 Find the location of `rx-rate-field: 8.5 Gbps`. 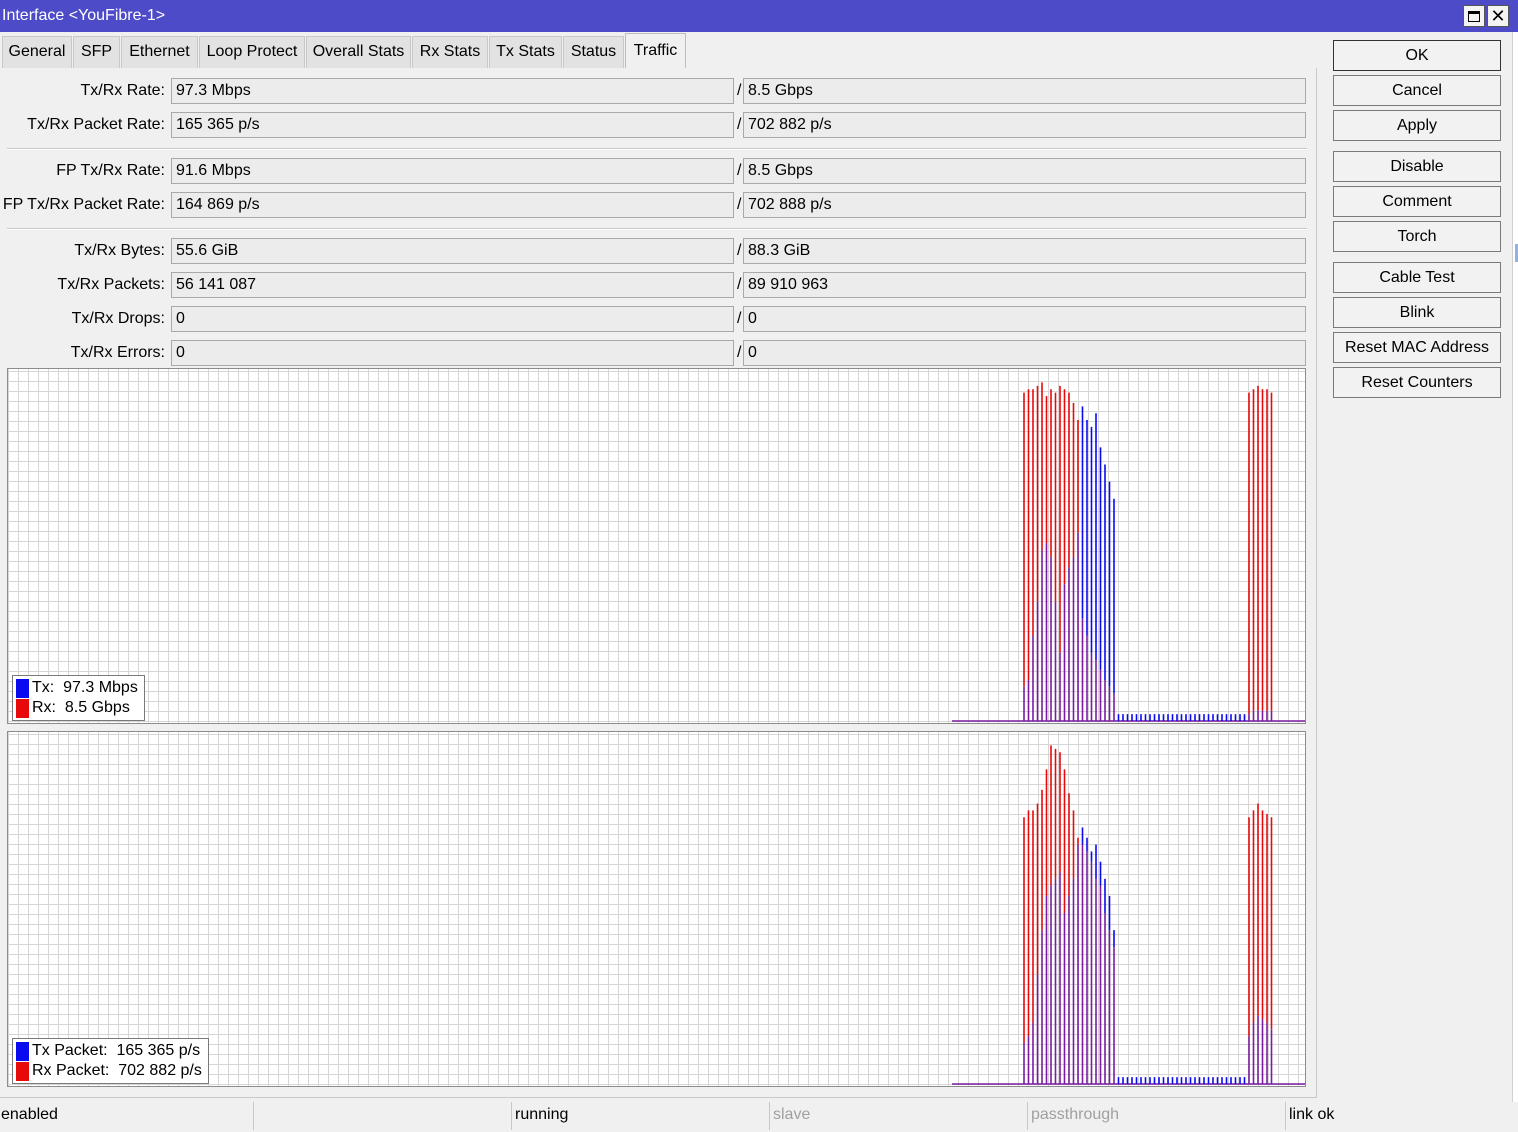

rx-rate-field: 8.5 Gbps is located at coordinates (1024, 91).